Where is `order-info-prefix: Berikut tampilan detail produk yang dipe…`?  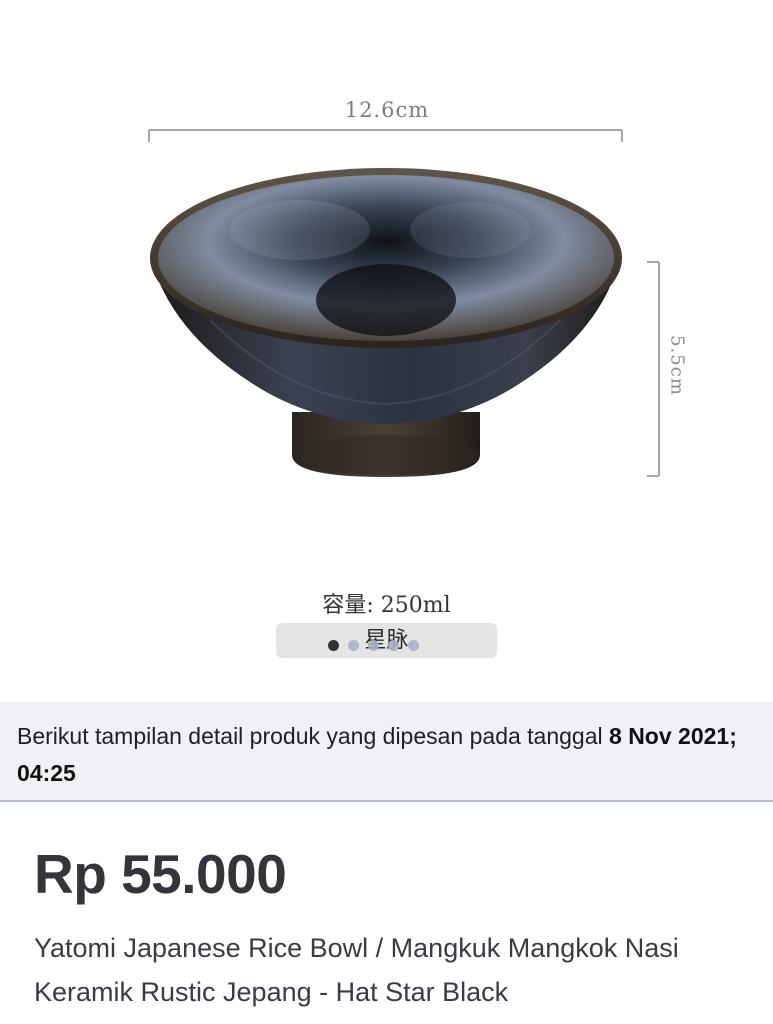
order-info-prefix: Berikut tampilan detail produk yang dipe… is located at coordinates (313, 736).